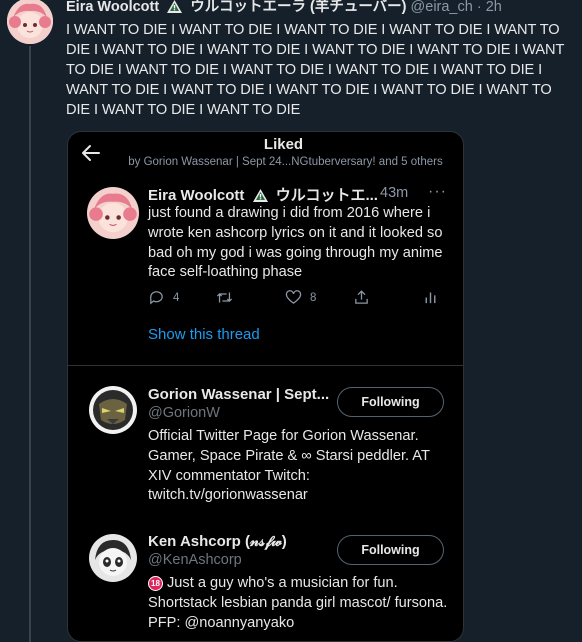 This screenshot has height=642, width=582. Describe the element at coordinates (156, 298) in the screenshot. I see `reply-icon` at that location.